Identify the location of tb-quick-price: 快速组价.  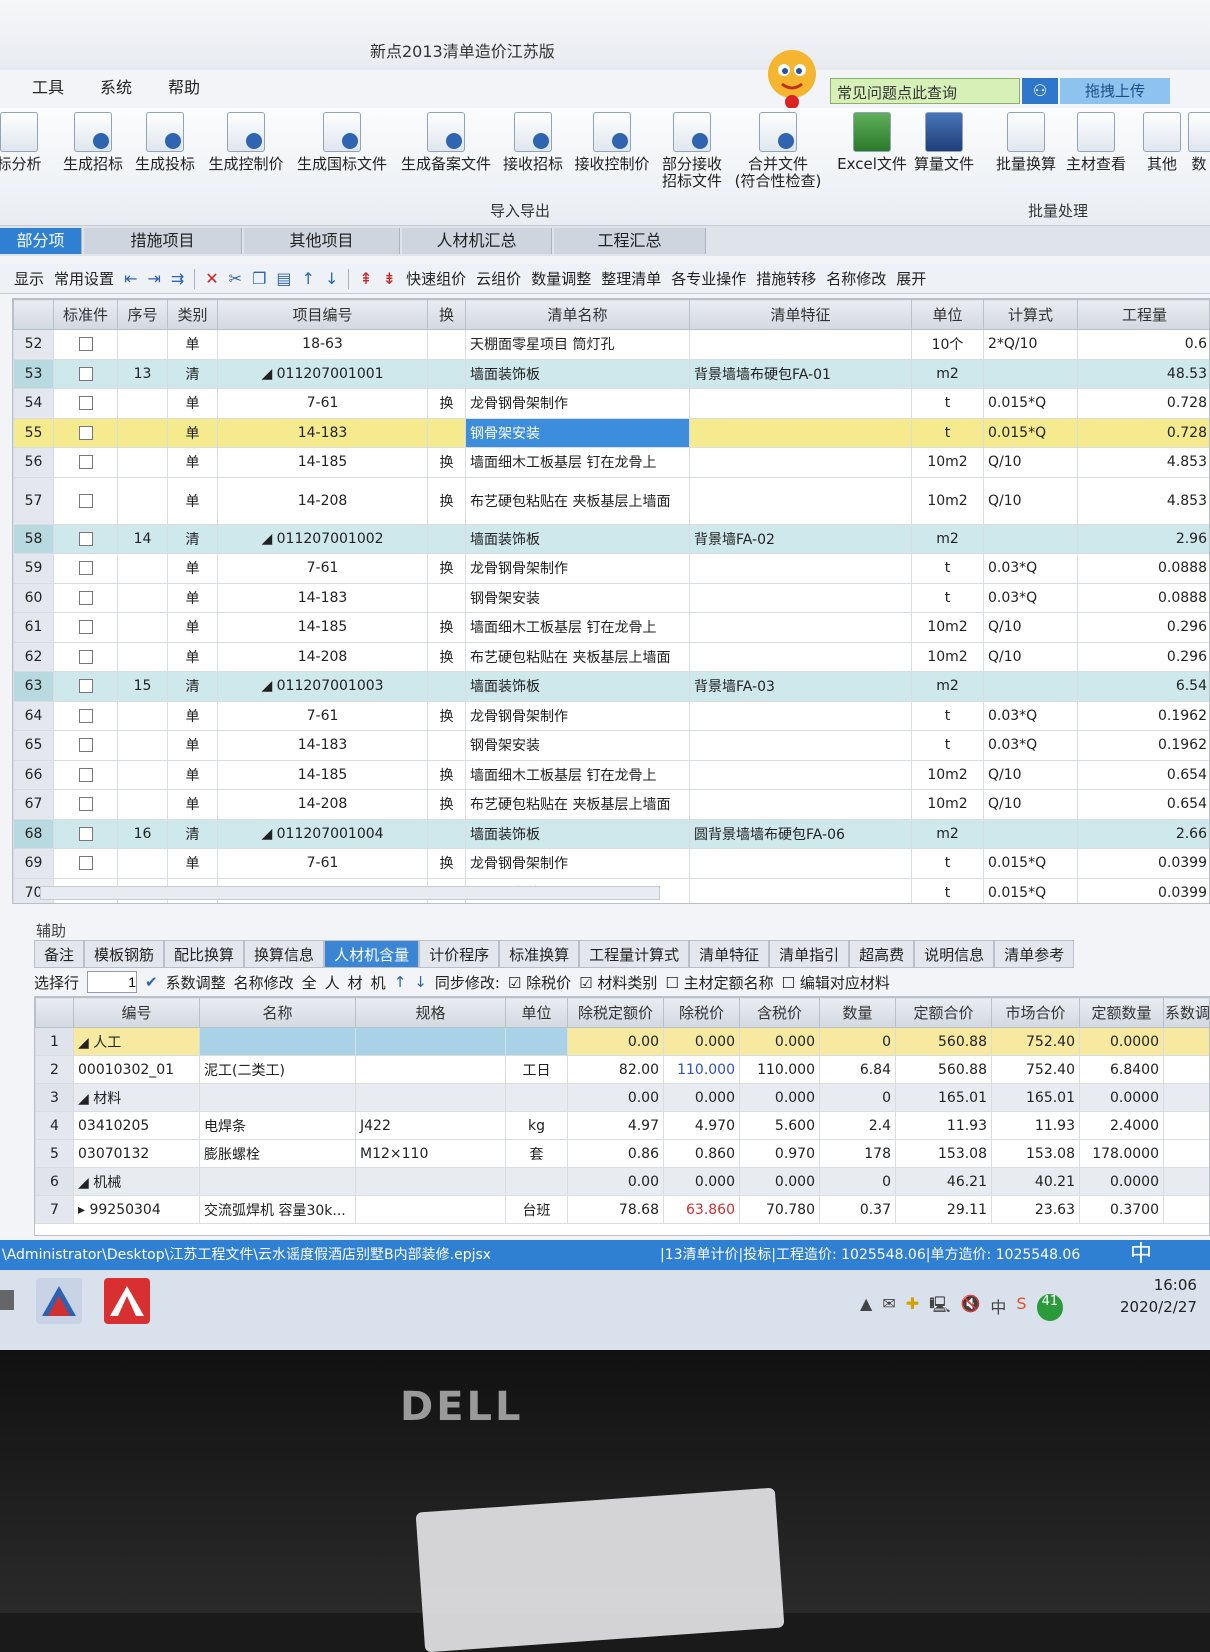
(436, 278).